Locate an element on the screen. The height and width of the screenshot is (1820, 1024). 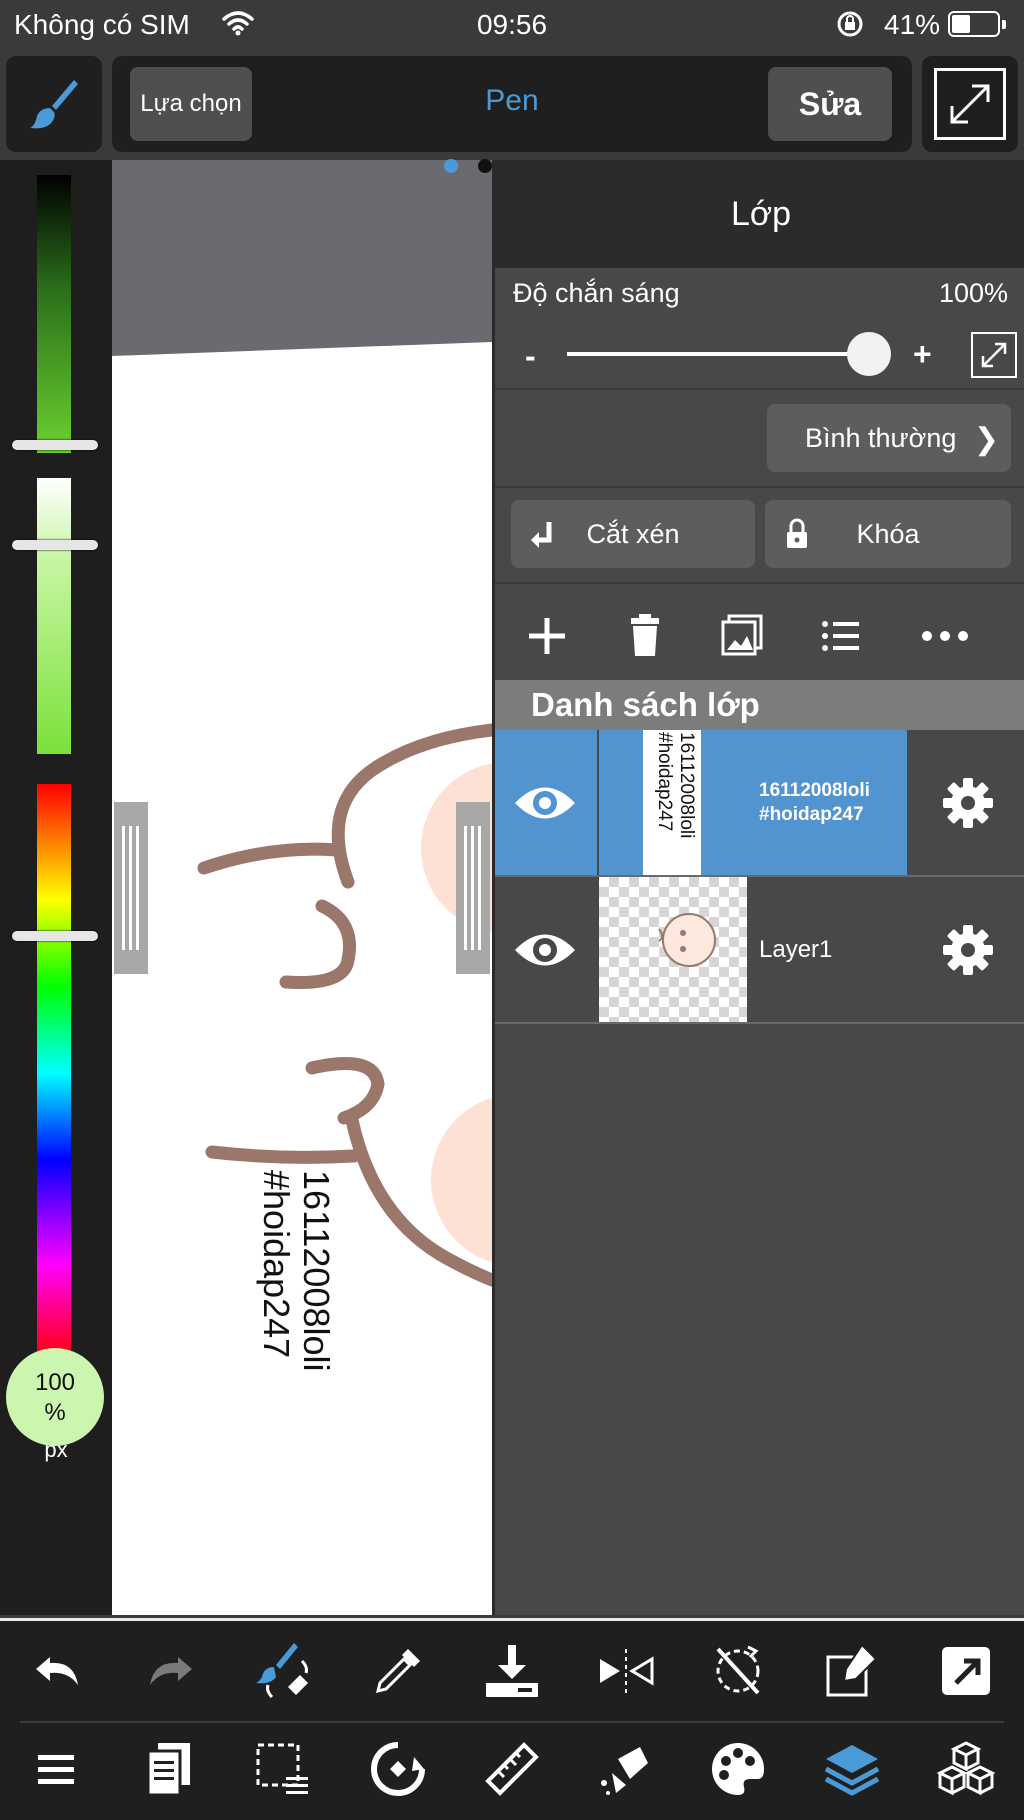
layer-name-line2: #hoidap247 is located at coordinates (811, 814).